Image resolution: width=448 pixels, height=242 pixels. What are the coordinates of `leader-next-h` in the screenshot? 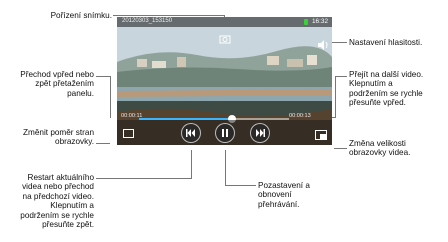 It's located at (341, 76).